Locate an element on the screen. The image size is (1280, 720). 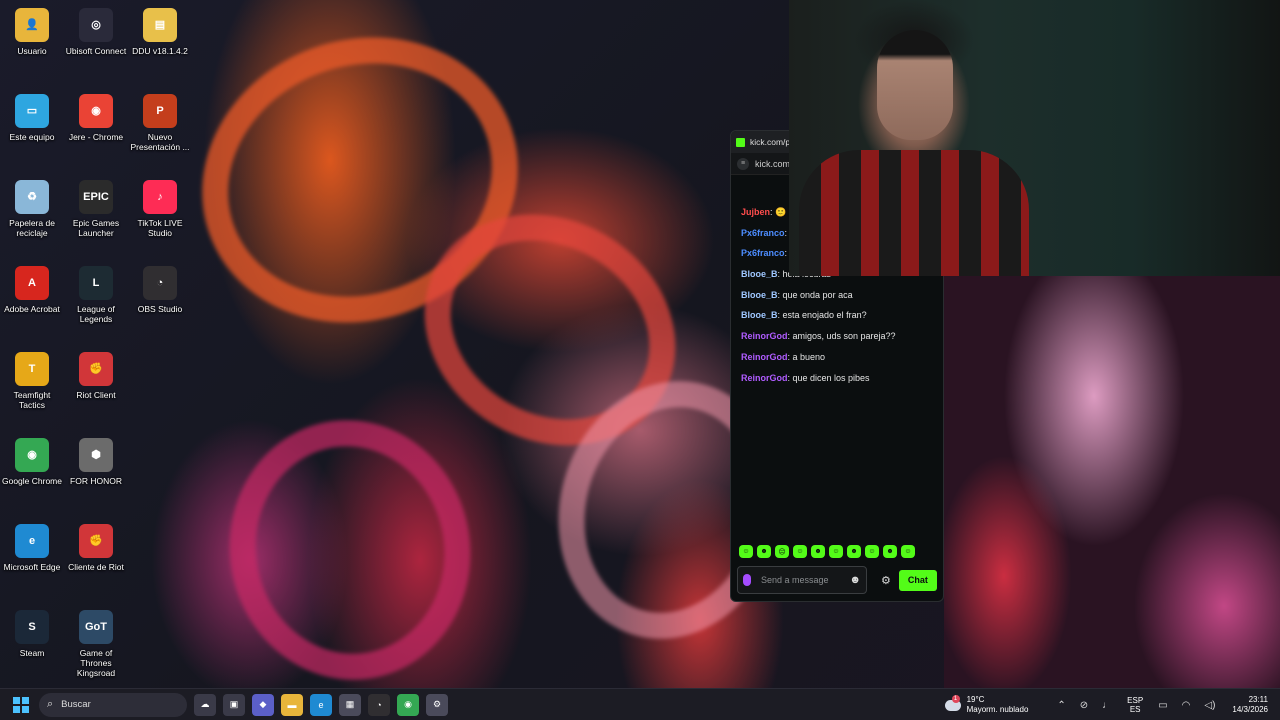
mic-icon is located at coordinates (747, 580).